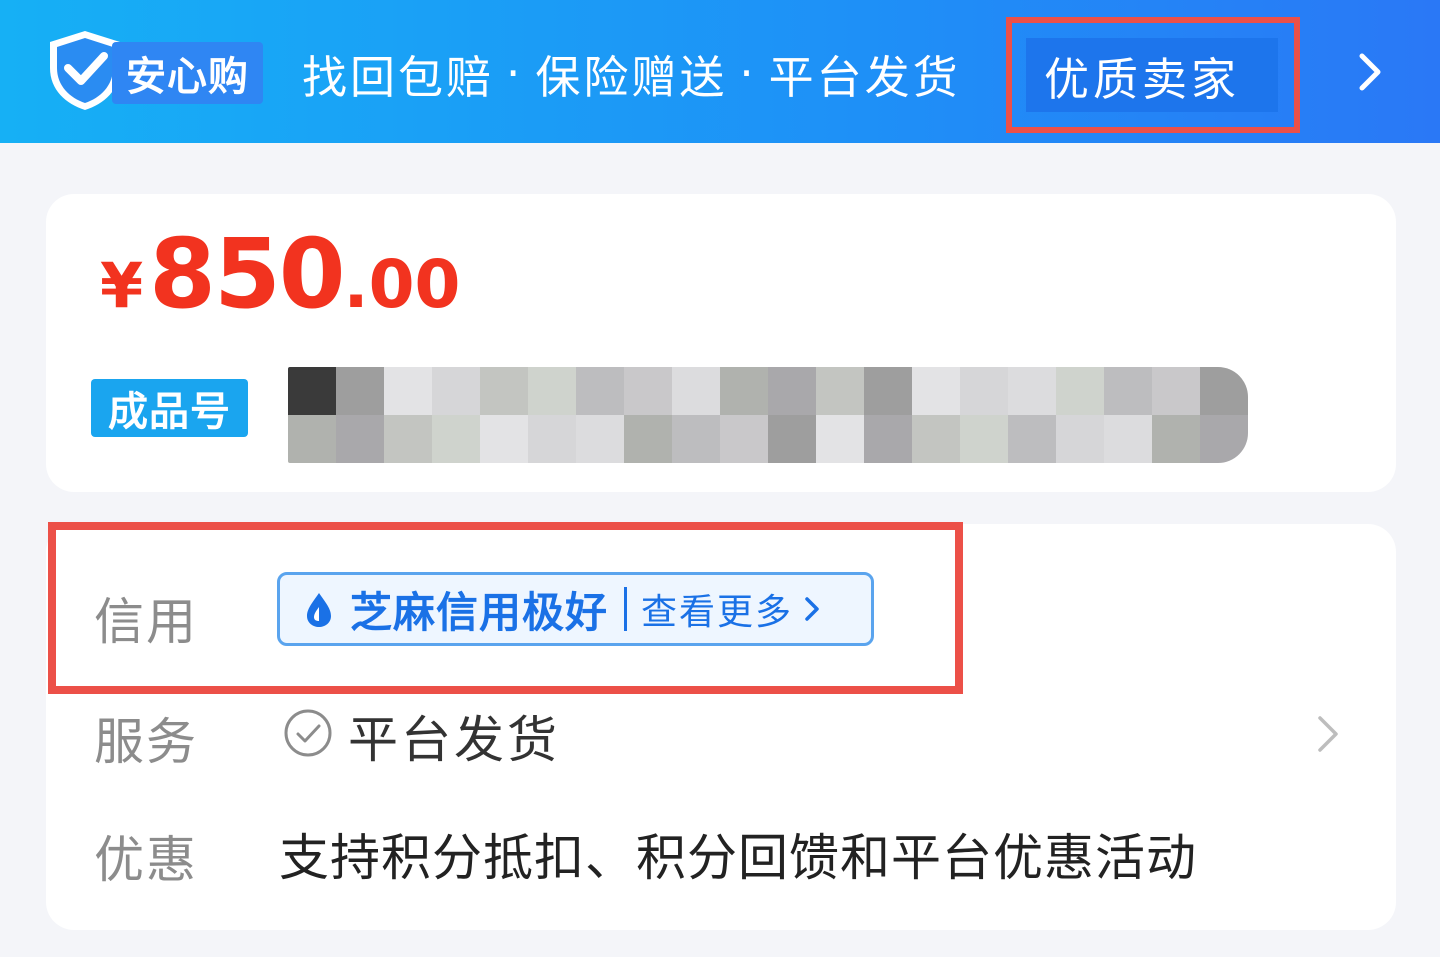 The image size is (1440, 957). What do you see at coordinates (631, 77) in the screenshot?
I see `feature-label: 保险赠送` at bounding box center [631, 77].